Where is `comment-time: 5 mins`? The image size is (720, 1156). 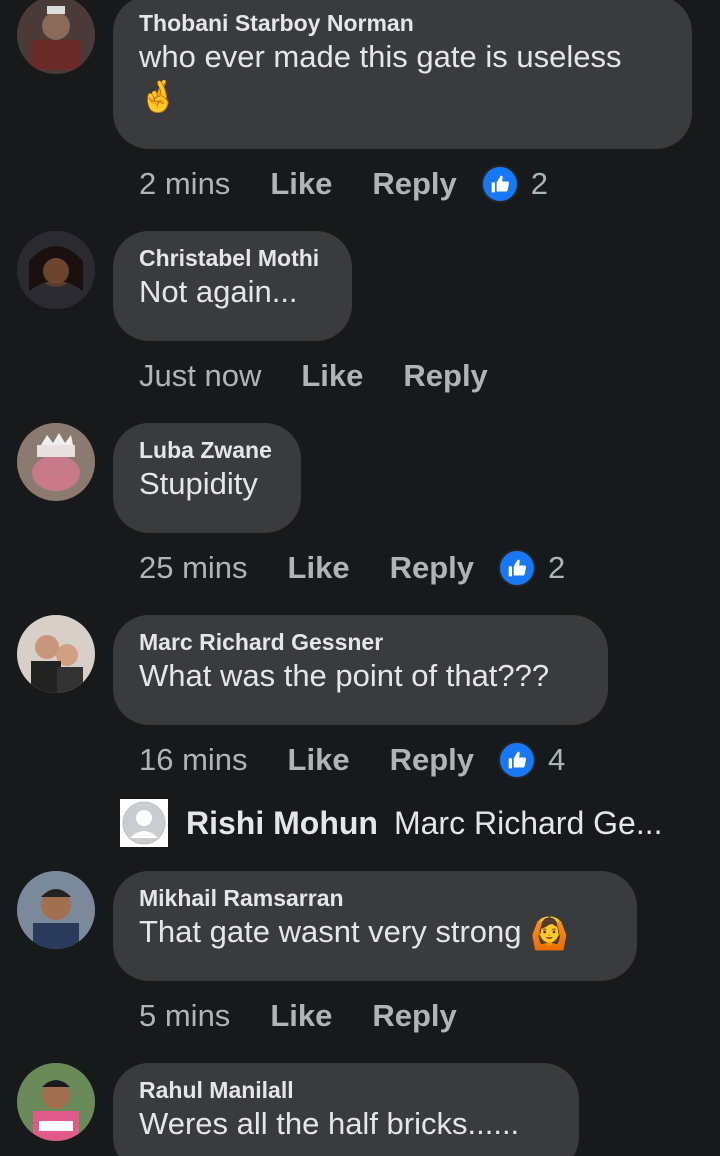 comment-time: 5 mins is located at coordinates (184, 1016).